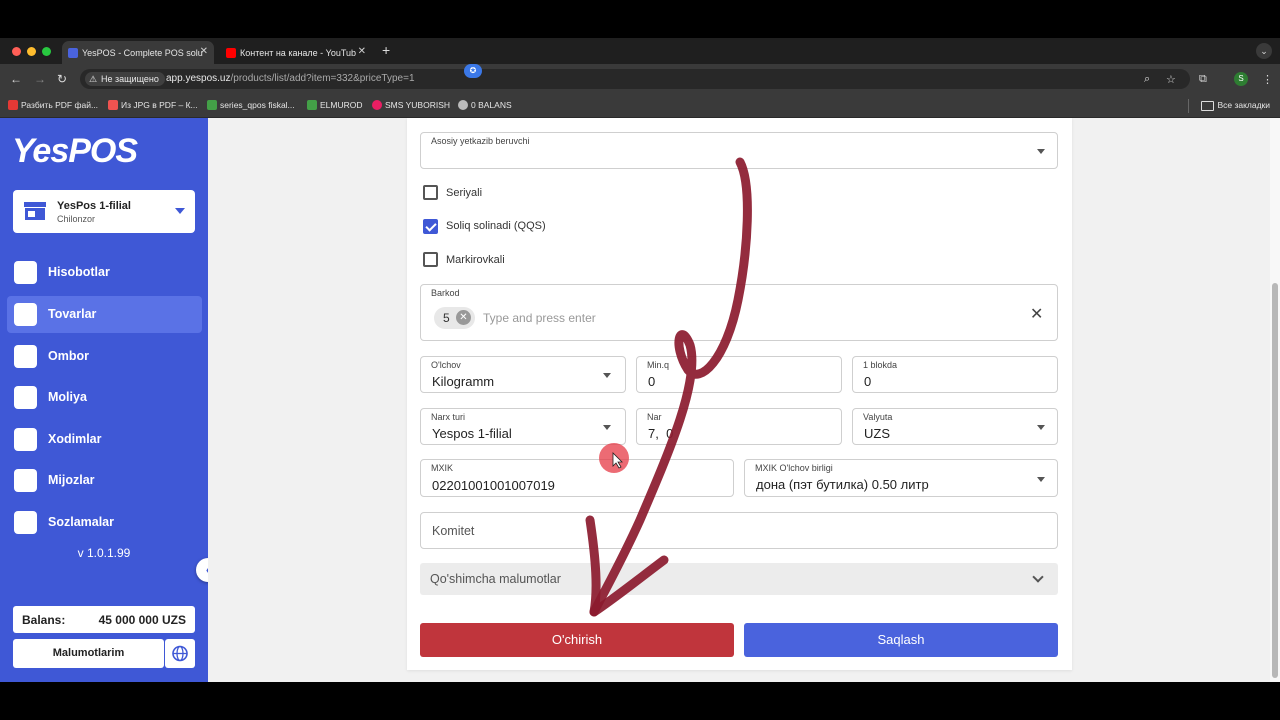 The width and height of the screenshot is (1280, 720). I want to click on bookmark-item: ELMUROD, so click(335, 105).